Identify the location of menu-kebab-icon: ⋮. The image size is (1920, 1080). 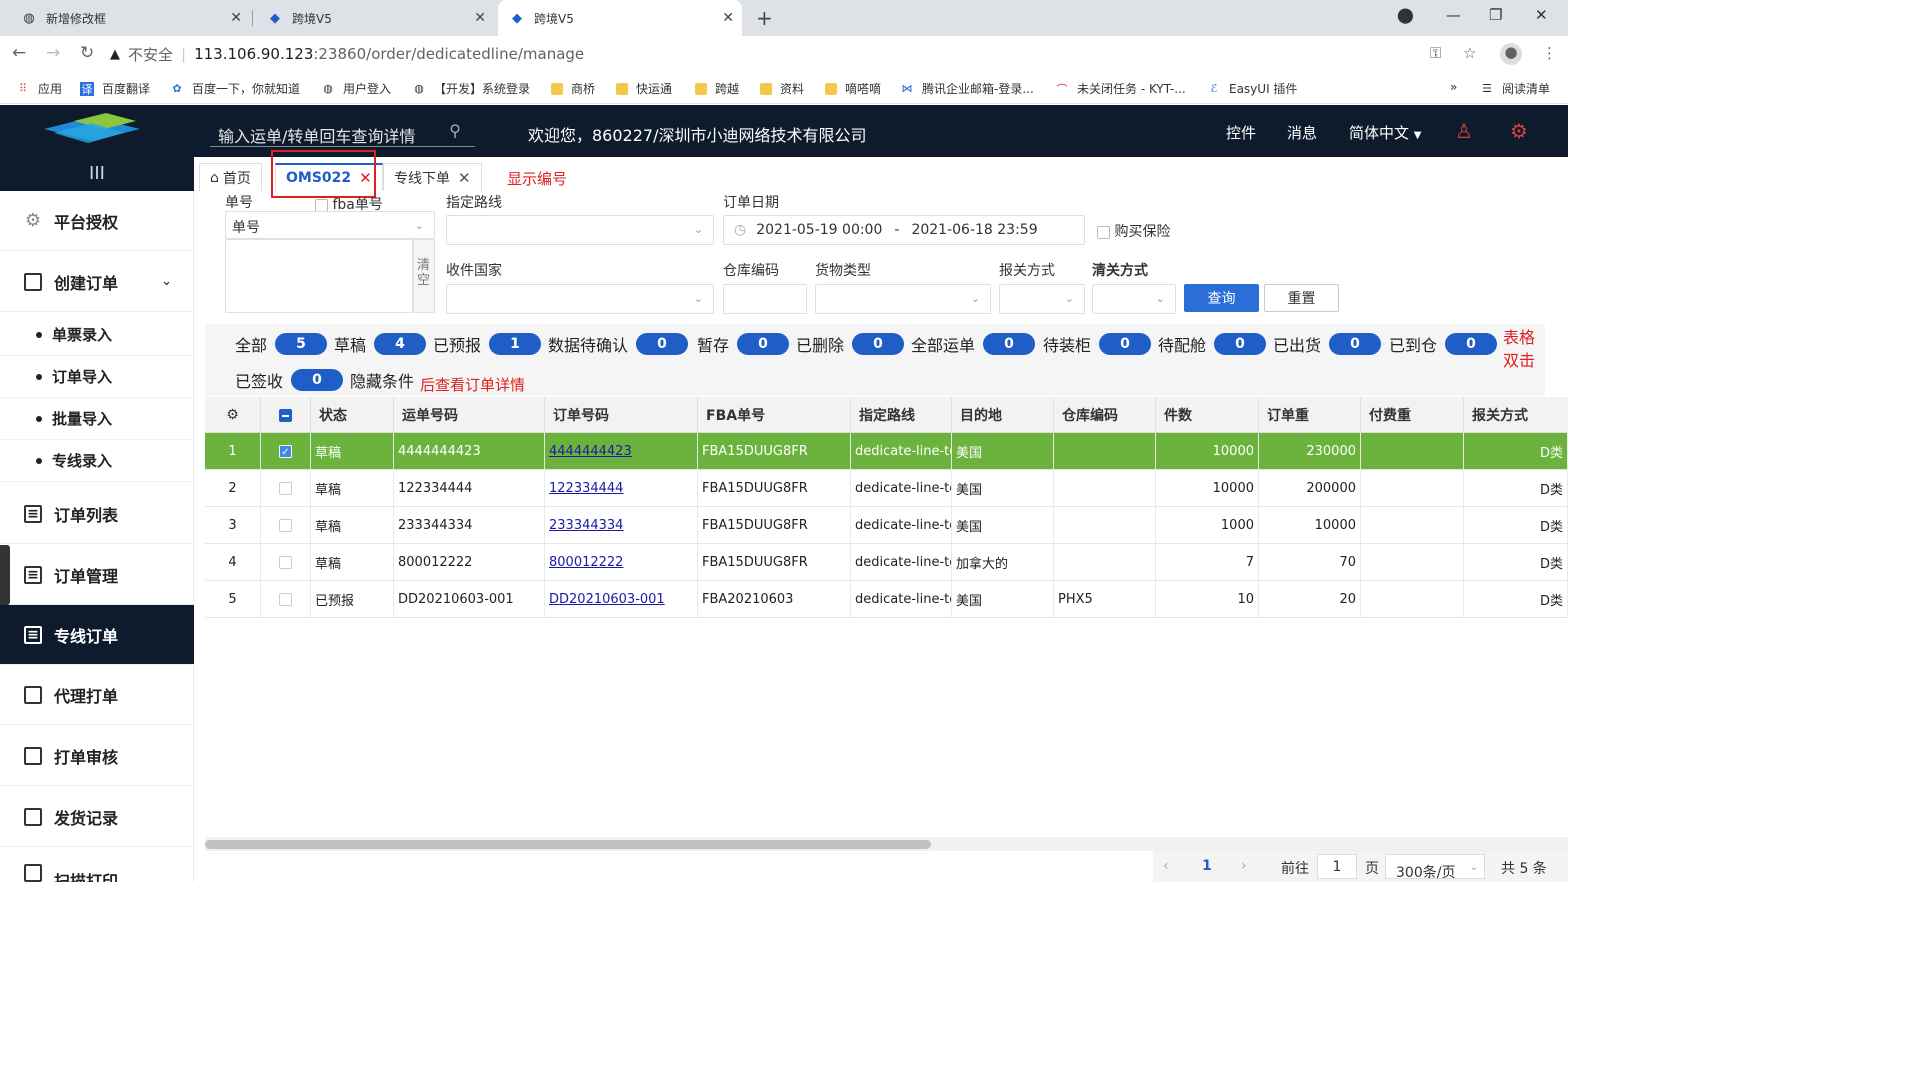
(1549, 53).